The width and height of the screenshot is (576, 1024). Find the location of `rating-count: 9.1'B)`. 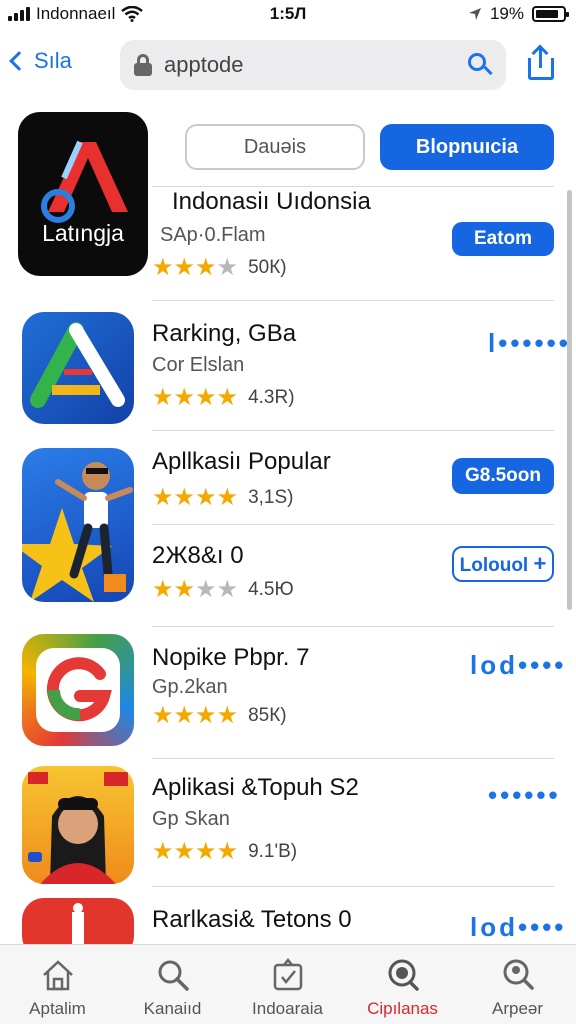

rating-count: 9.1'B) is located at coordinates (273, 851).